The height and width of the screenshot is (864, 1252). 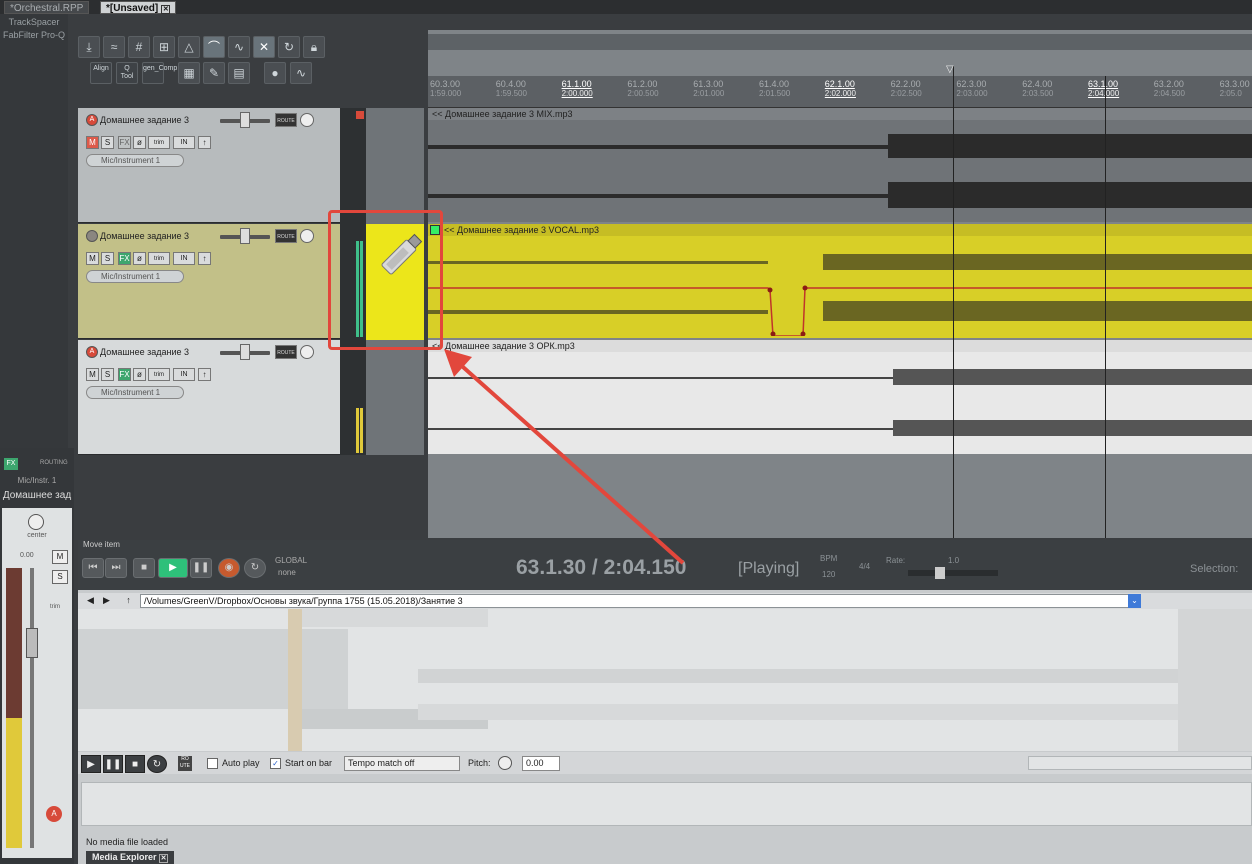 I want to click on parent-folder-icon: ↑, so click(x=128, y=601).